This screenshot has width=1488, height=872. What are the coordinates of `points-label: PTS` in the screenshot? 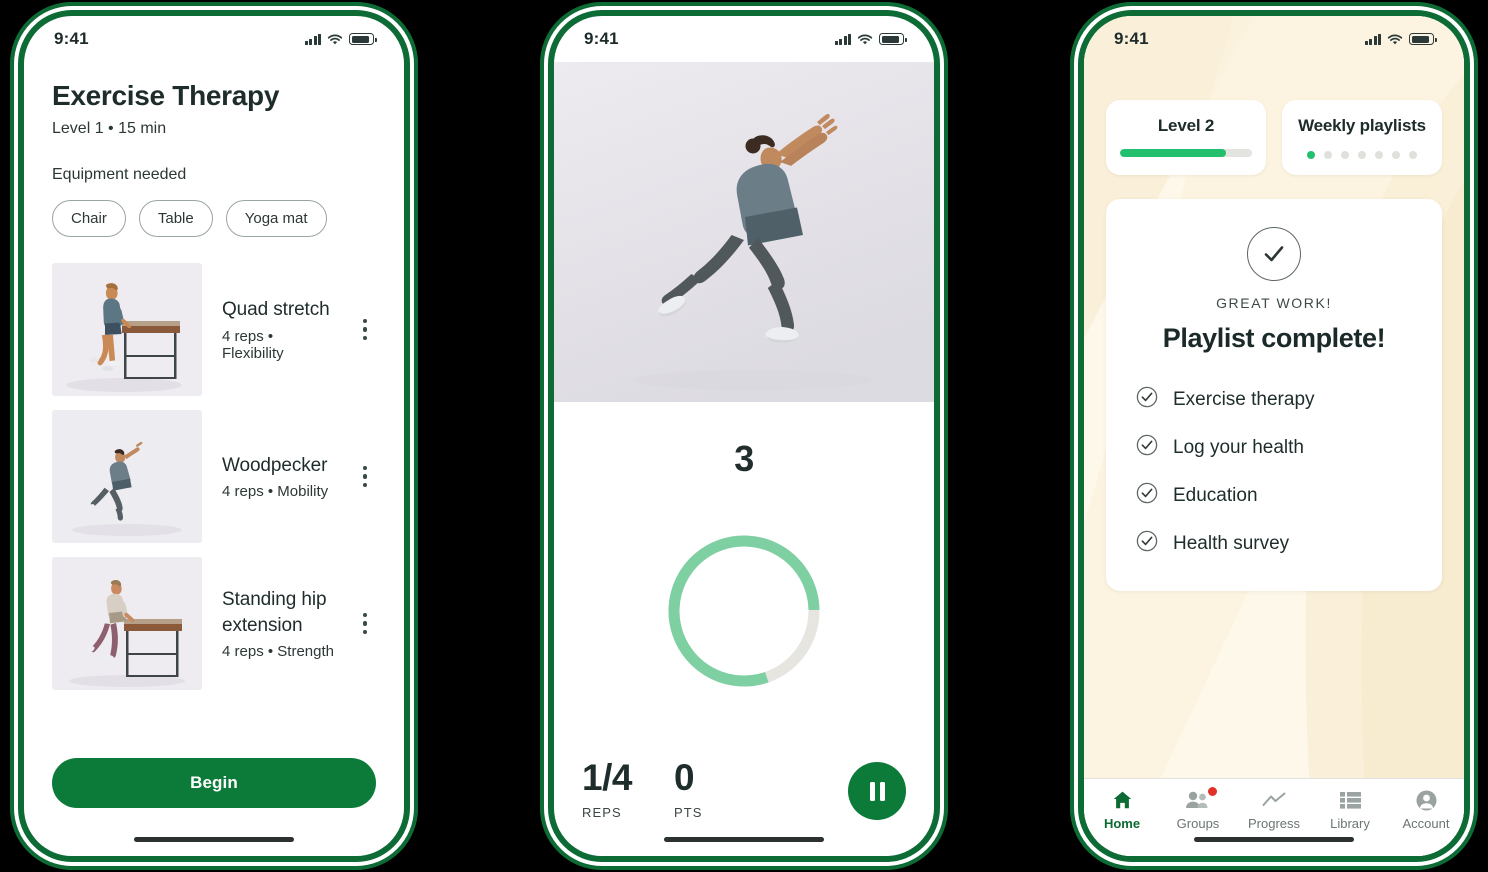 It's located at (688, 812).